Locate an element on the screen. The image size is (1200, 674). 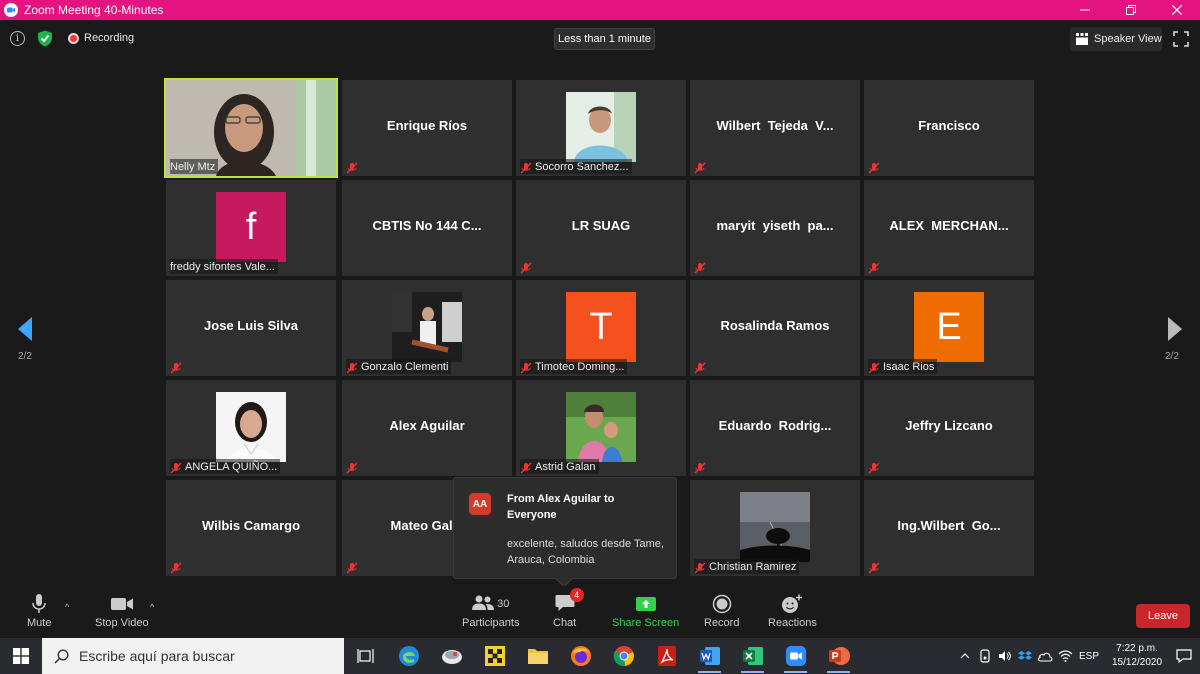
task-view-icon is located at coordinates (365, 656).